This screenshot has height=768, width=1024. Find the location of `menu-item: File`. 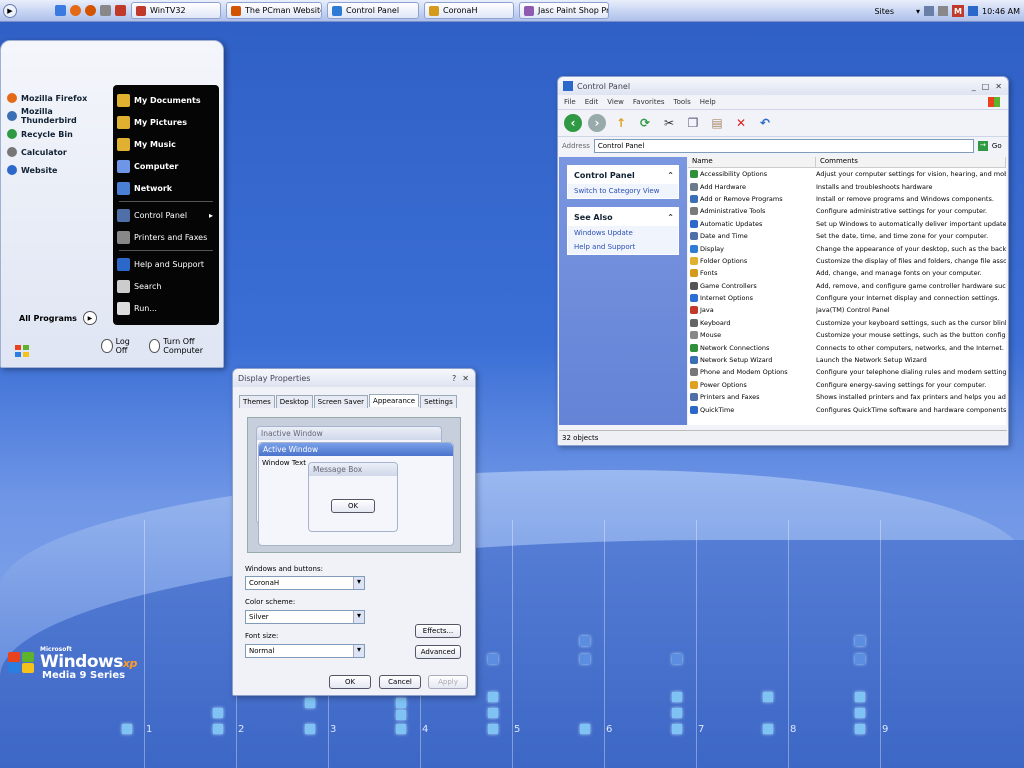

menu-item: File is located at coordinates (570, 102).